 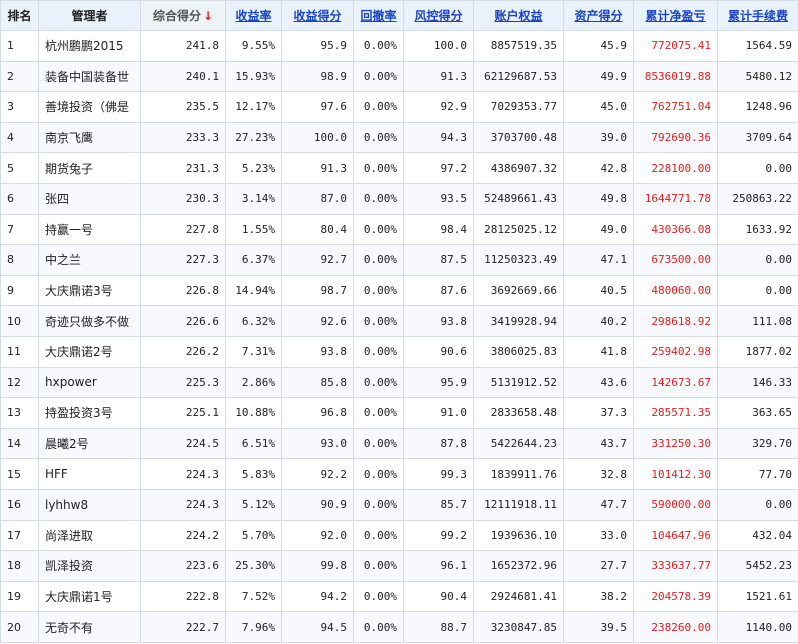 What do you see at coordinates (253, 413) in the screenshot?
I see `cell-return-rate: 10.88%` at bounding box center [253, 413].